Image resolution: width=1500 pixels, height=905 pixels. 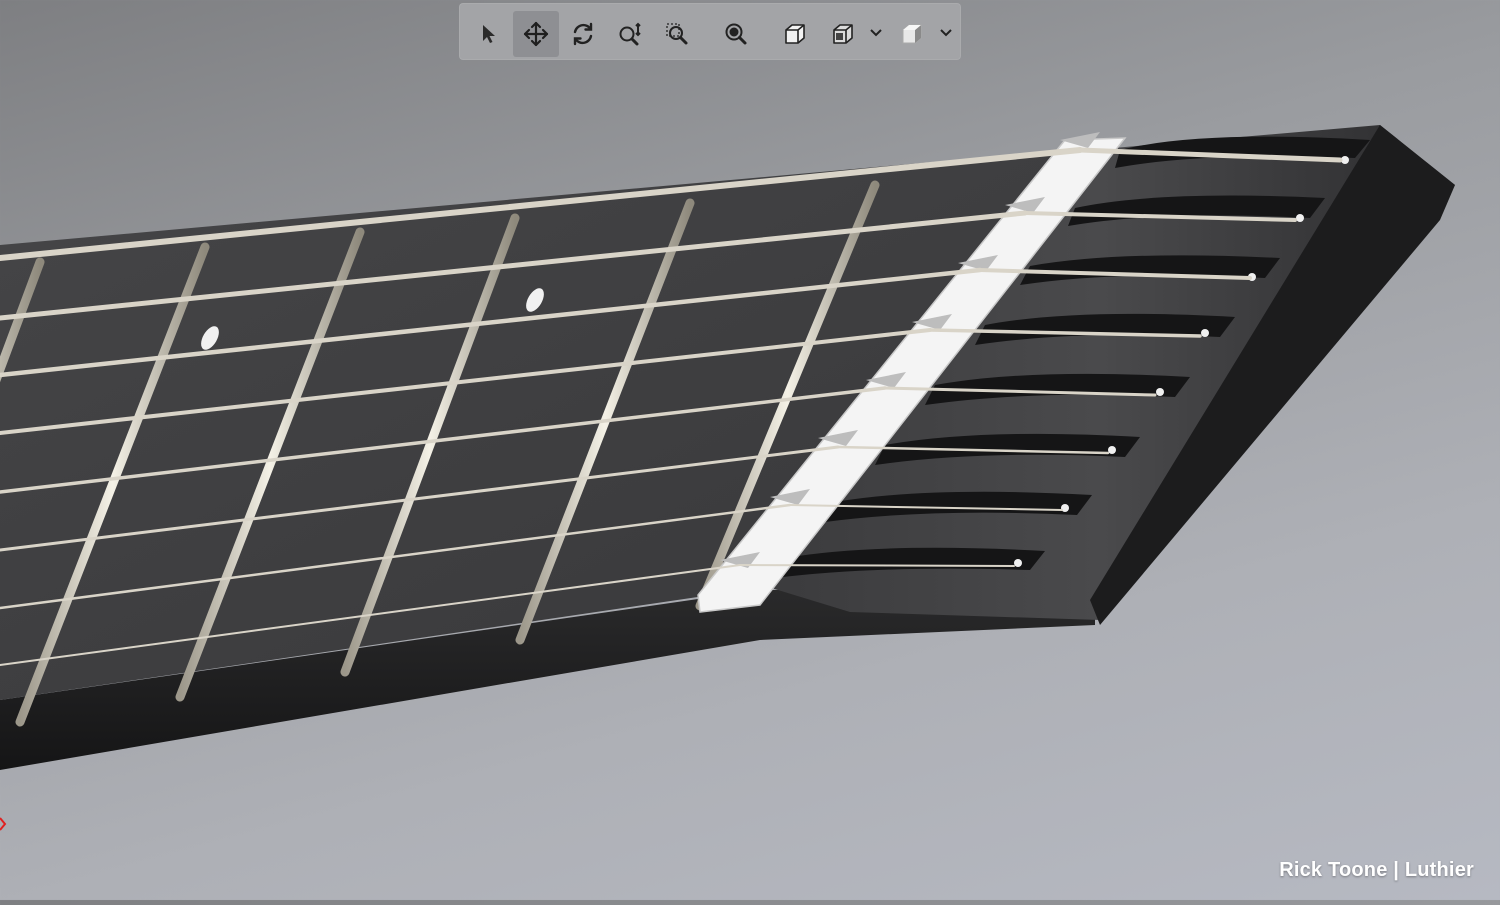 I want to click on zoom-fit-icon, so click(x=736, y=34).